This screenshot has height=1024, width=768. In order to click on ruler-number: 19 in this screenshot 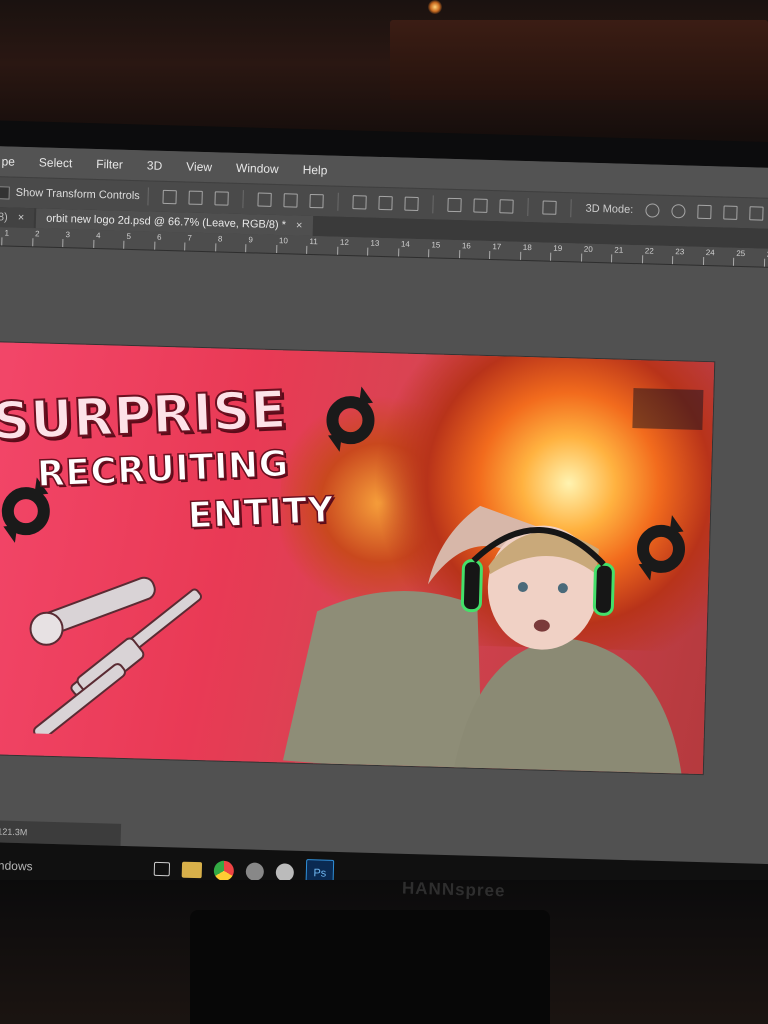, I will do `click(558, 248)`.